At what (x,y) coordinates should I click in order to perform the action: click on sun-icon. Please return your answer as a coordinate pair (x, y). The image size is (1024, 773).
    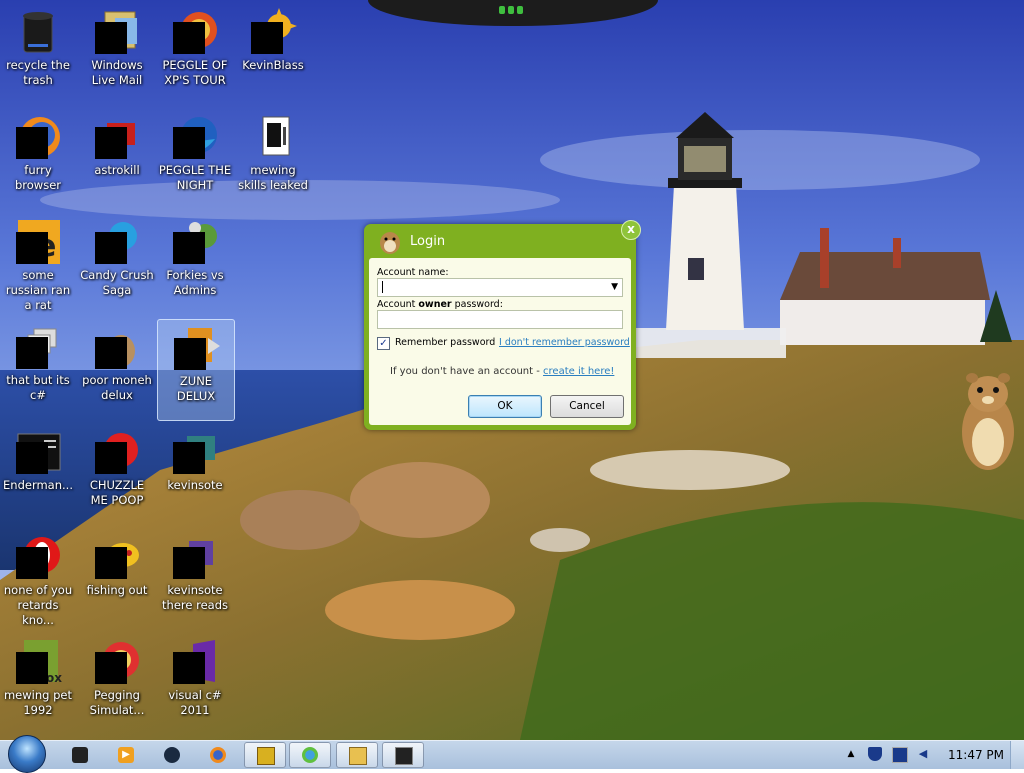
    Looking at the image, I should click on (273, 32).